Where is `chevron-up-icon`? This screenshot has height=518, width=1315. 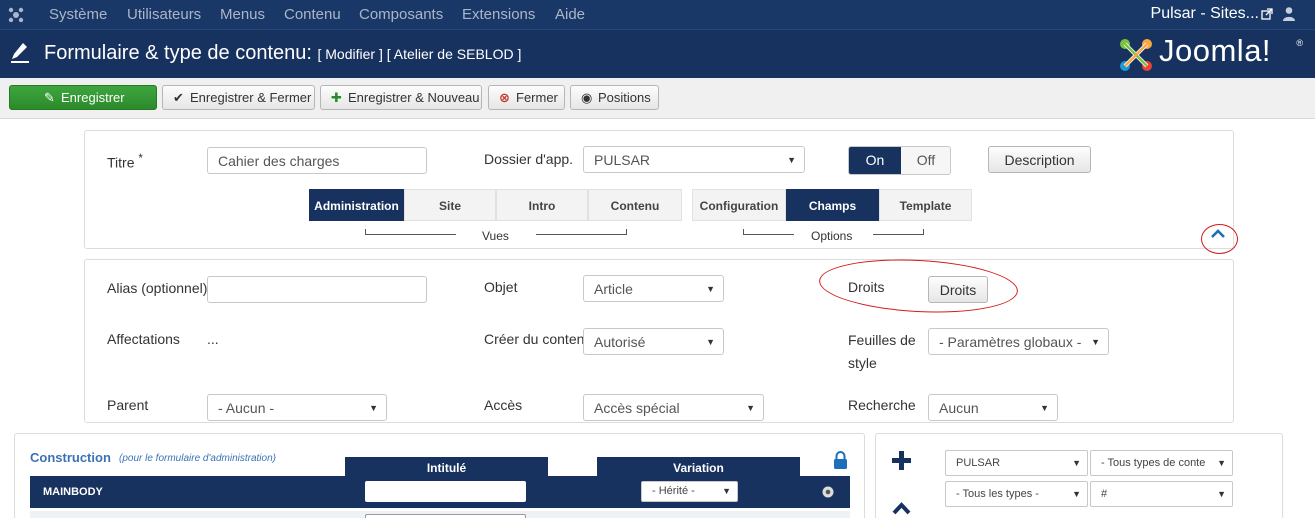 chevron-up-icon is located at coordinates (901, 508).